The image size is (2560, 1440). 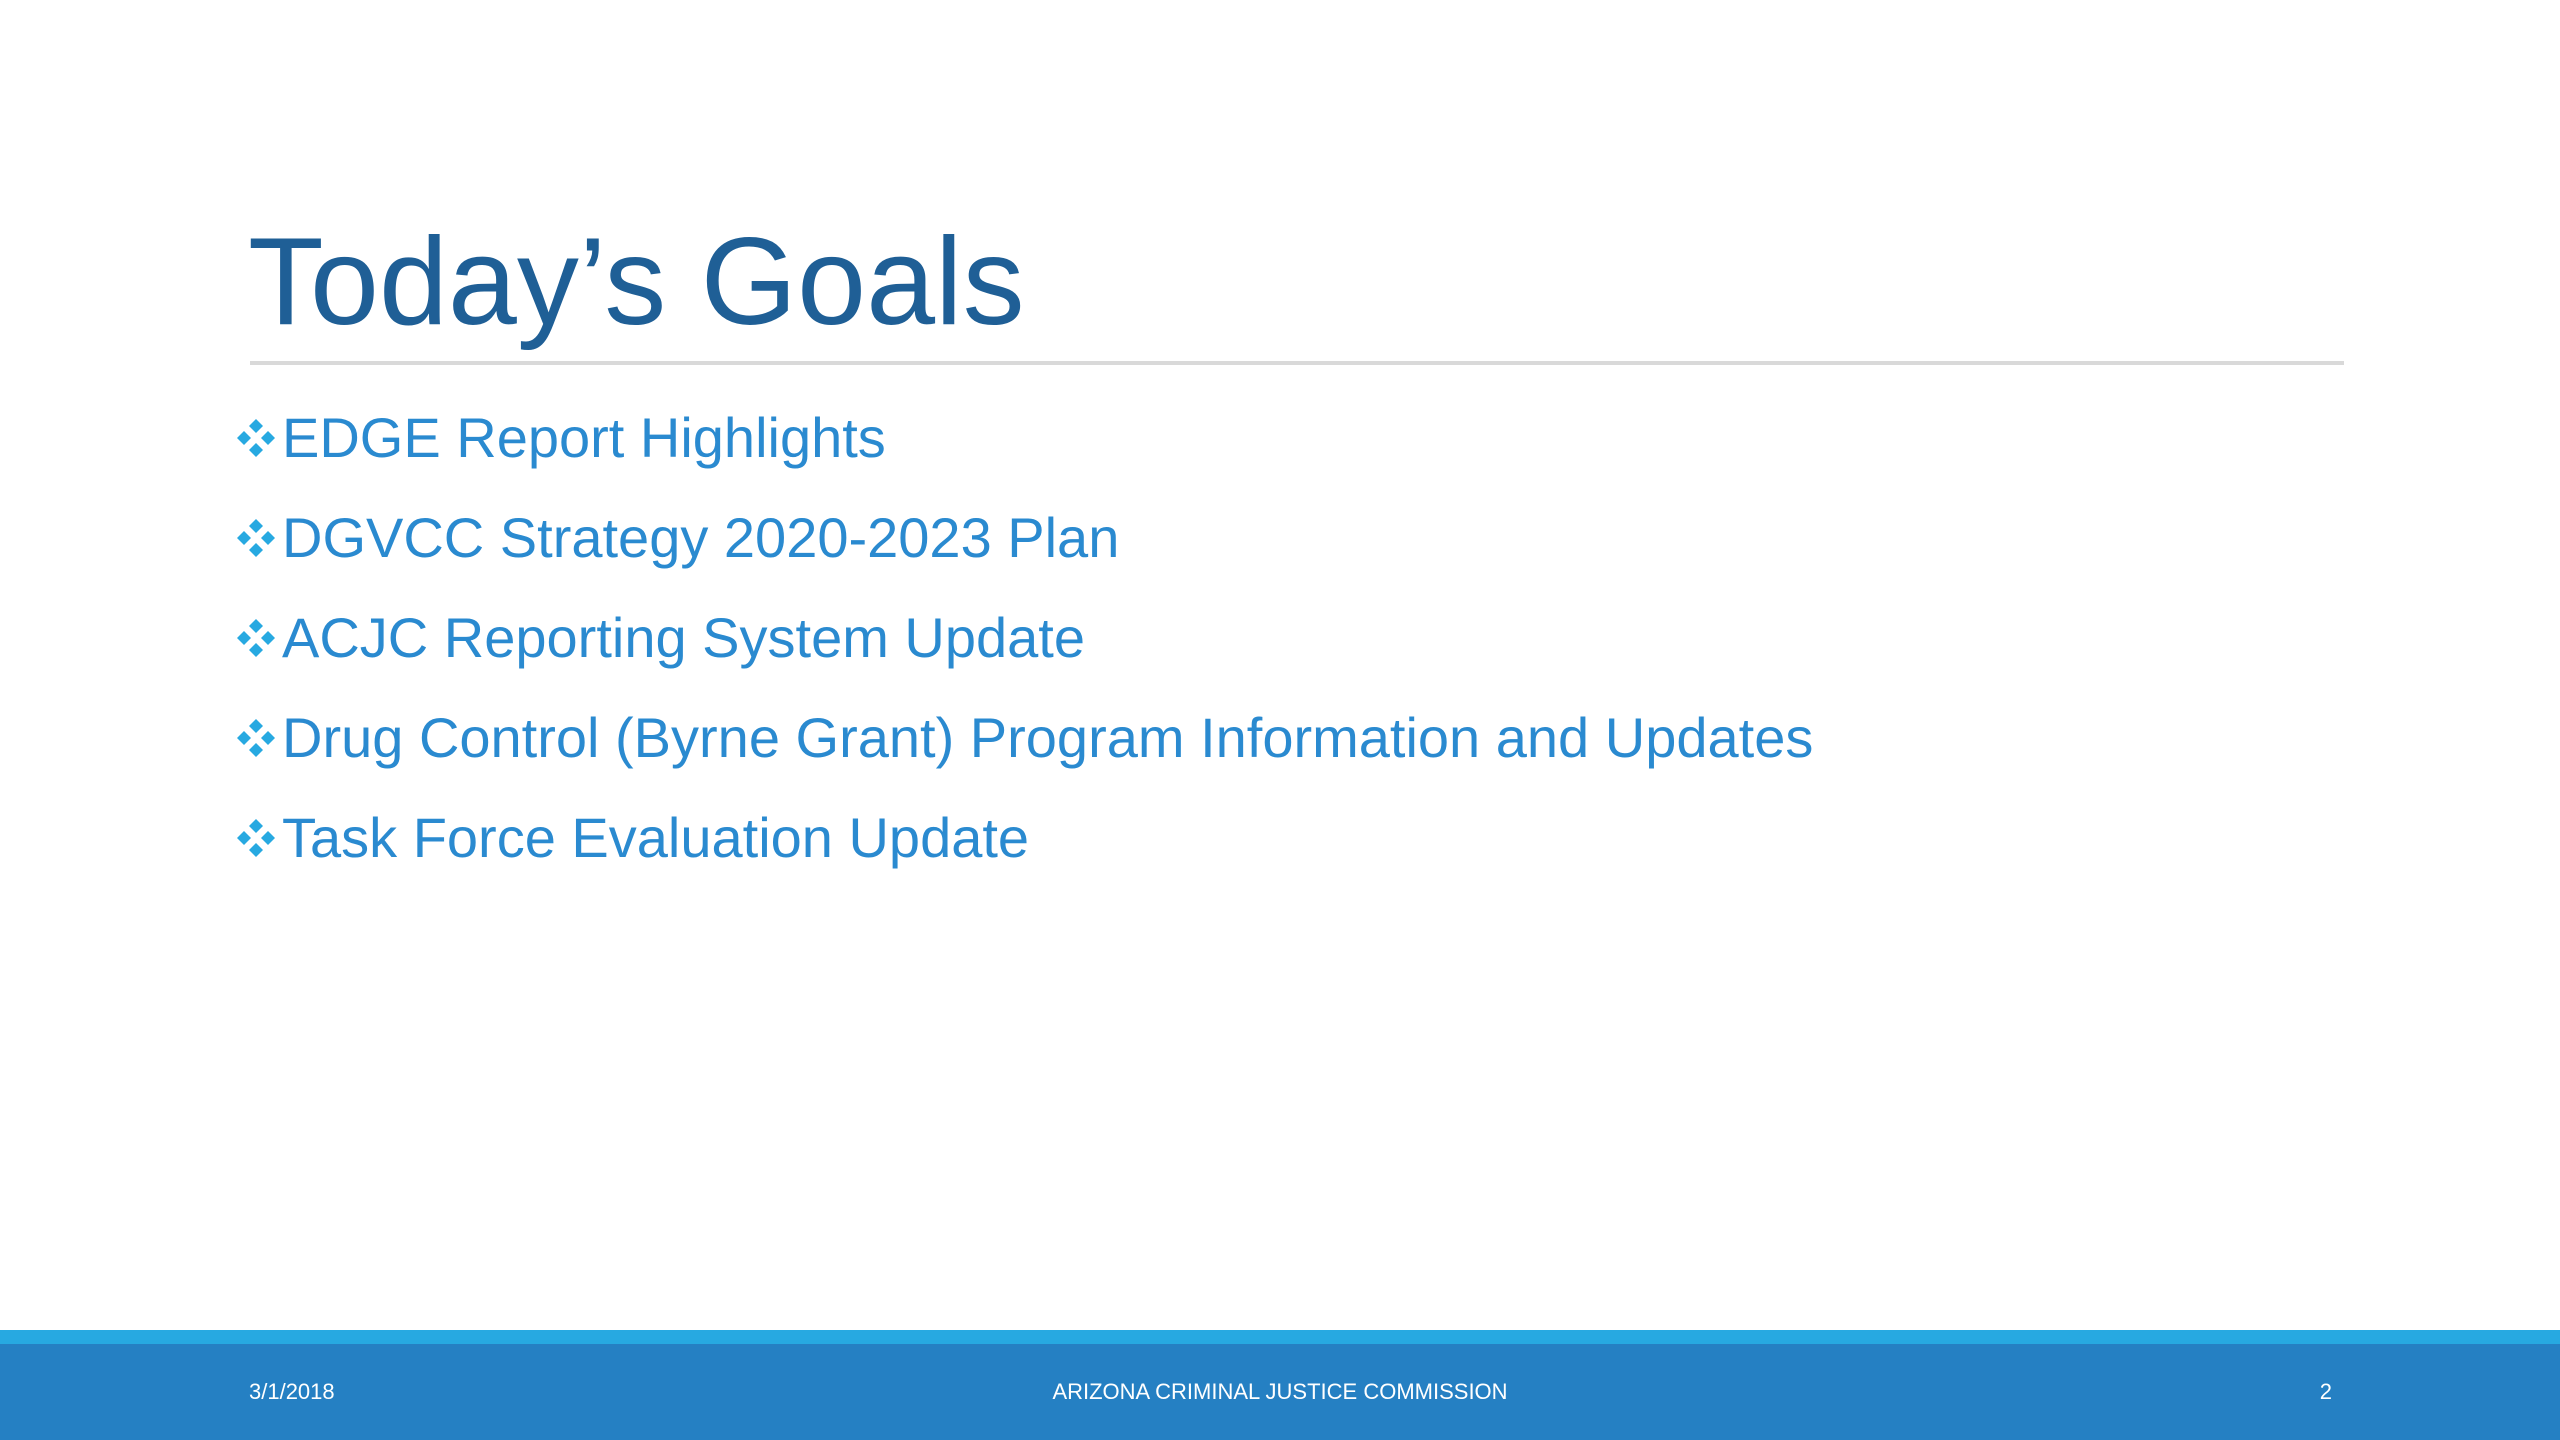 What do you see at coordinates (684, 637) in the screenshot?
I see `bullet-text: ACJC Reporting System Update` at bounding box center [684, 637].